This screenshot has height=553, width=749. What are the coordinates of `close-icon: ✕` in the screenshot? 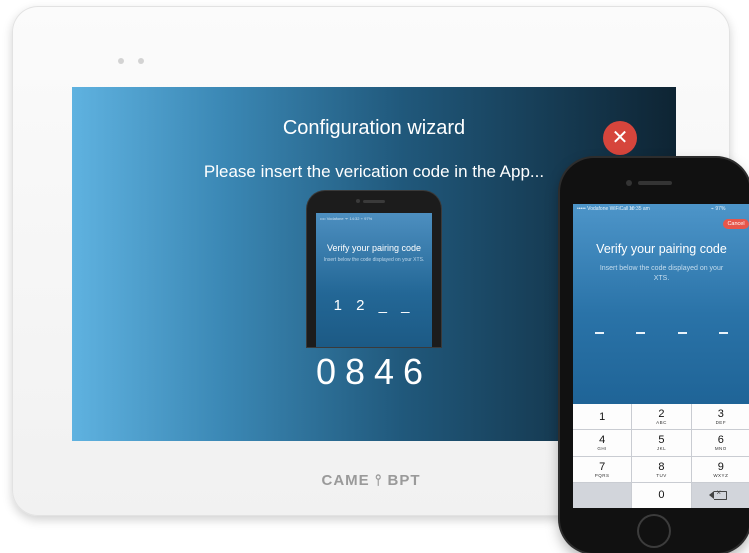 It's located at (620, 138).